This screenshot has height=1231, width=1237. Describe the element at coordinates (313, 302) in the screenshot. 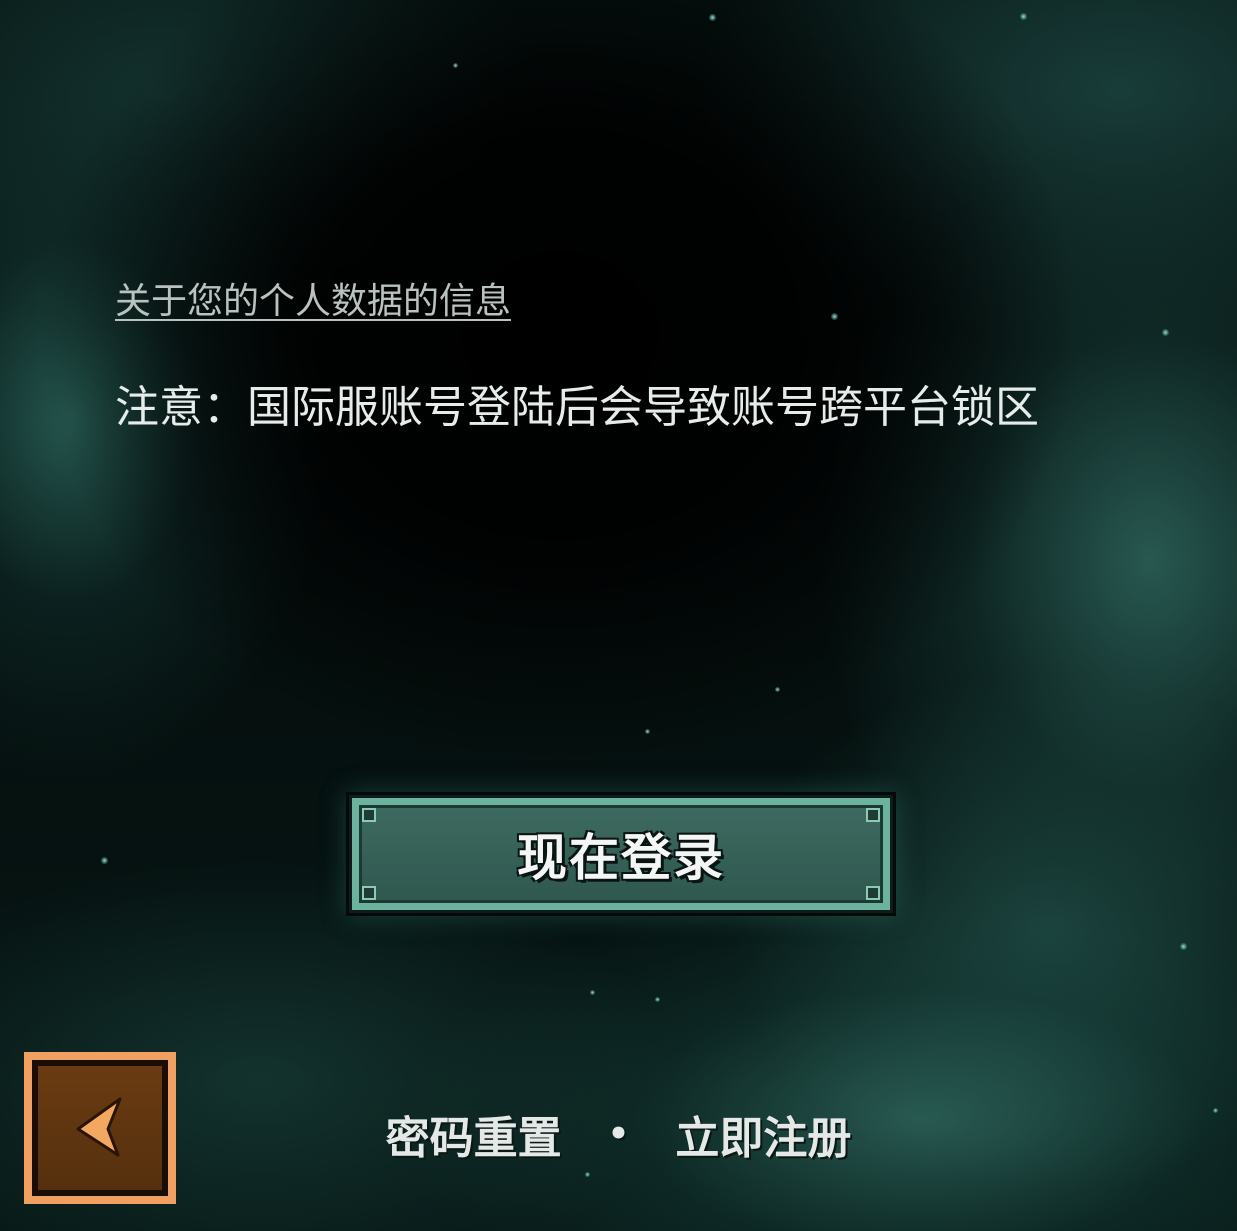

I see `privacy-info-link: 关于您的个人数据的信息` at that location.